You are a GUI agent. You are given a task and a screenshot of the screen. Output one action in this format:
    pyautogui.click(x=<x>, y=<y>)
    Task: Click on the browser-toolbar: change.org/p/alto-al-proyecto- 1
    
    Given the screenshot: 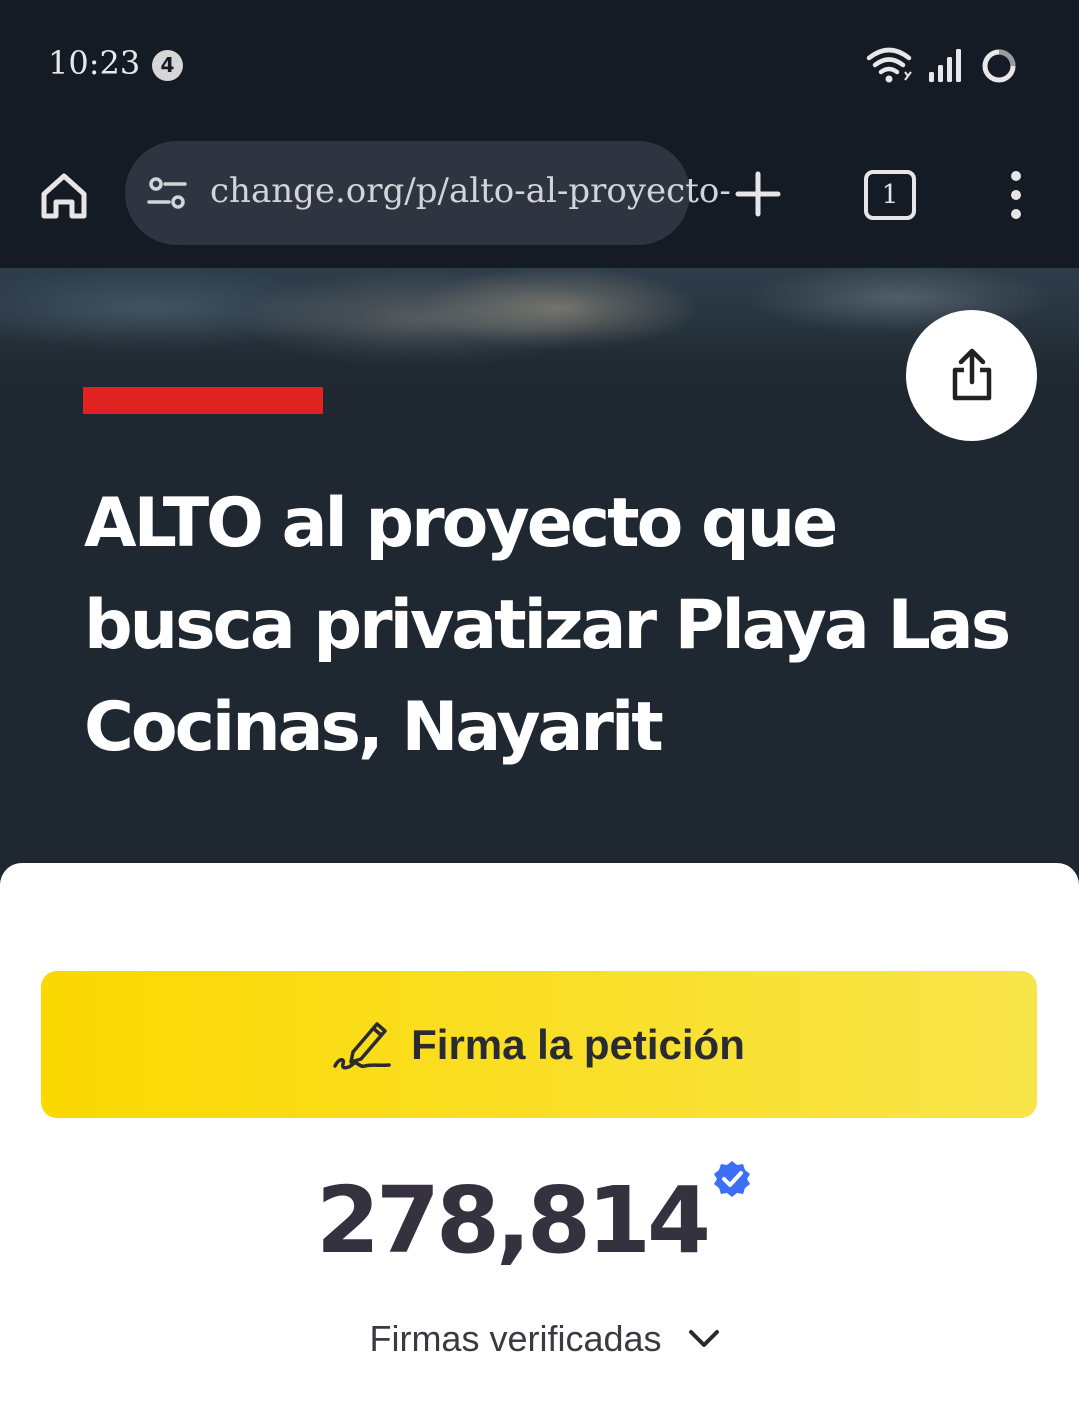 What is the action you would take?
    pyautogui.click(x=539, y=199)
    